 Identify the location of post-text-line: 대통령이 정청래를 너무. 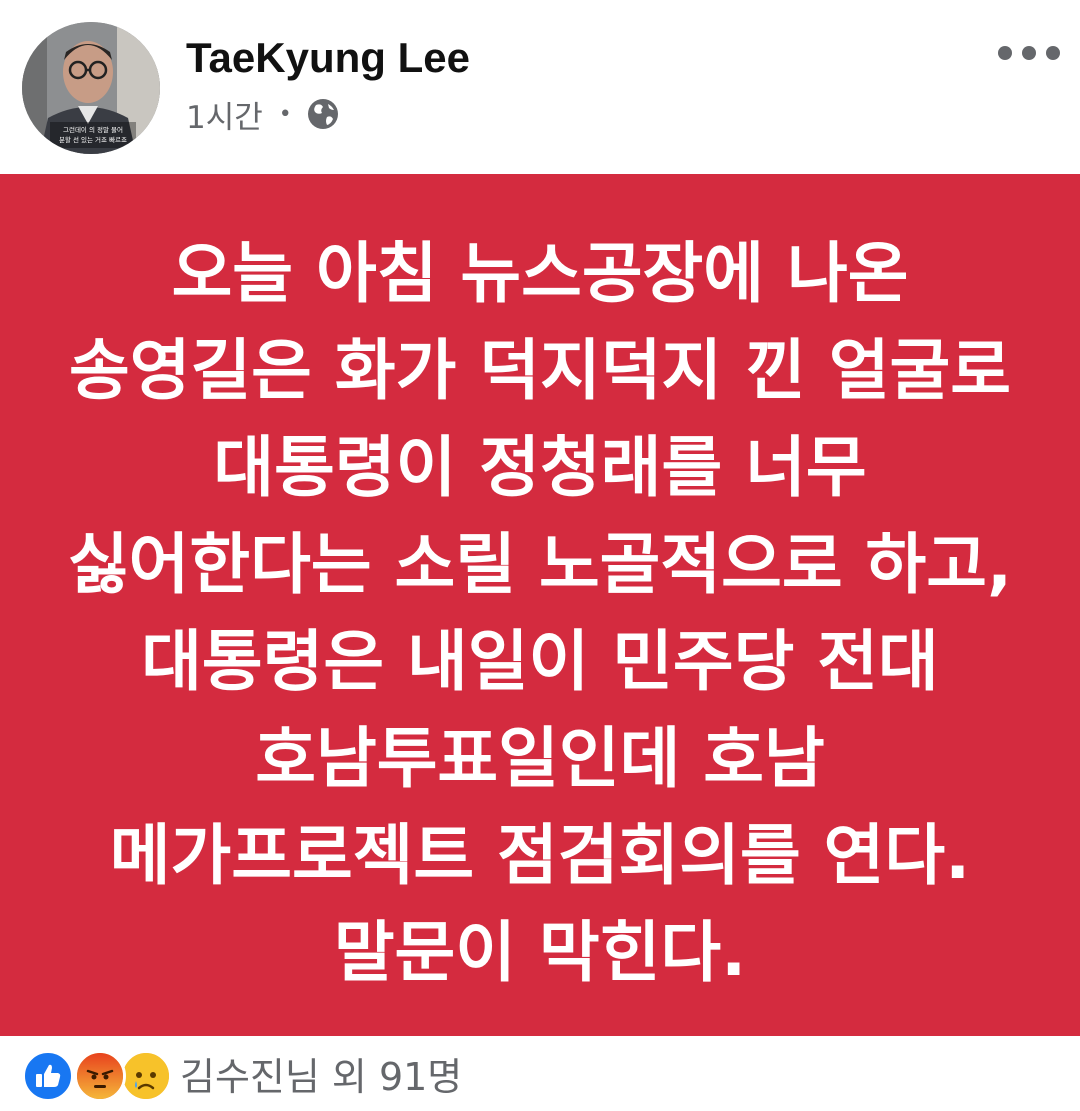
(540, 467).